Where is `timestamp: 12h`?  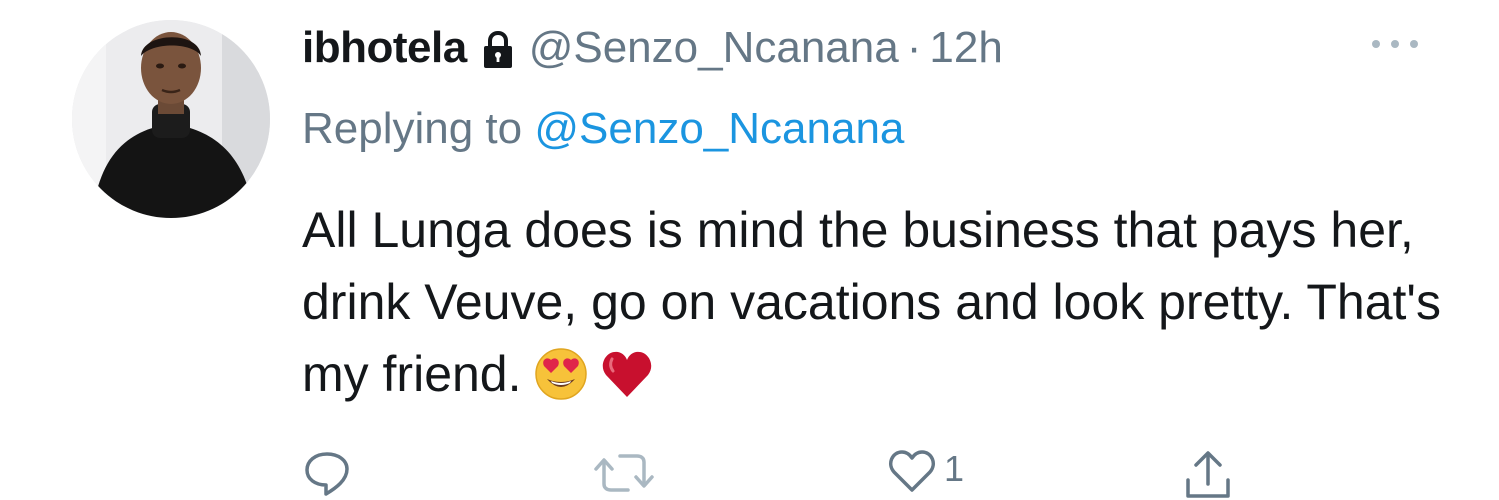
timestamp: 12h is located at coordinates (965, 48).